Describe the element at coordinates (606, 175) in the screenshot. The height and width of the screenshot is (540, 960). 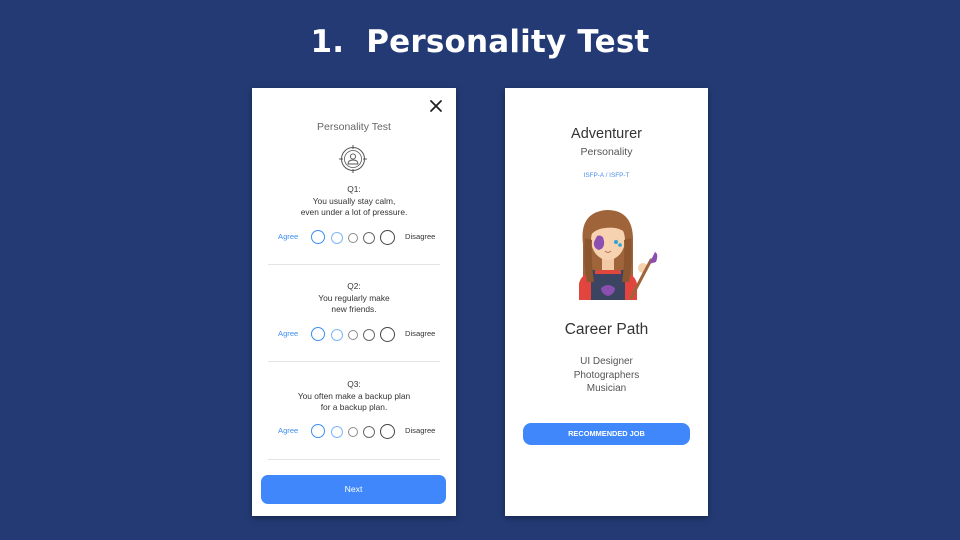
I see `personality-type-code: ISFP-A / ISFP-T` at that location.